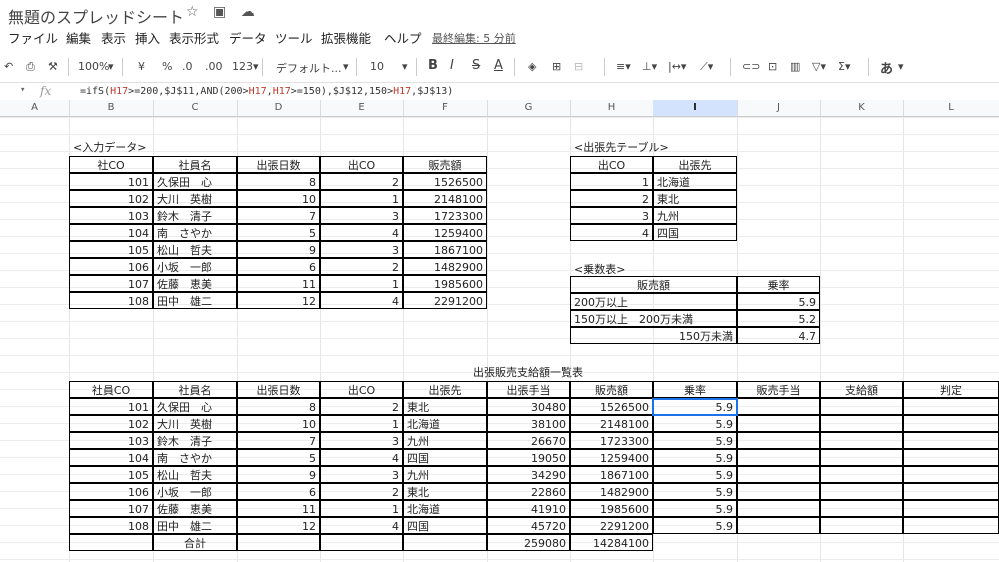  I want to click on table-cell: 41910, so click(528, 508).